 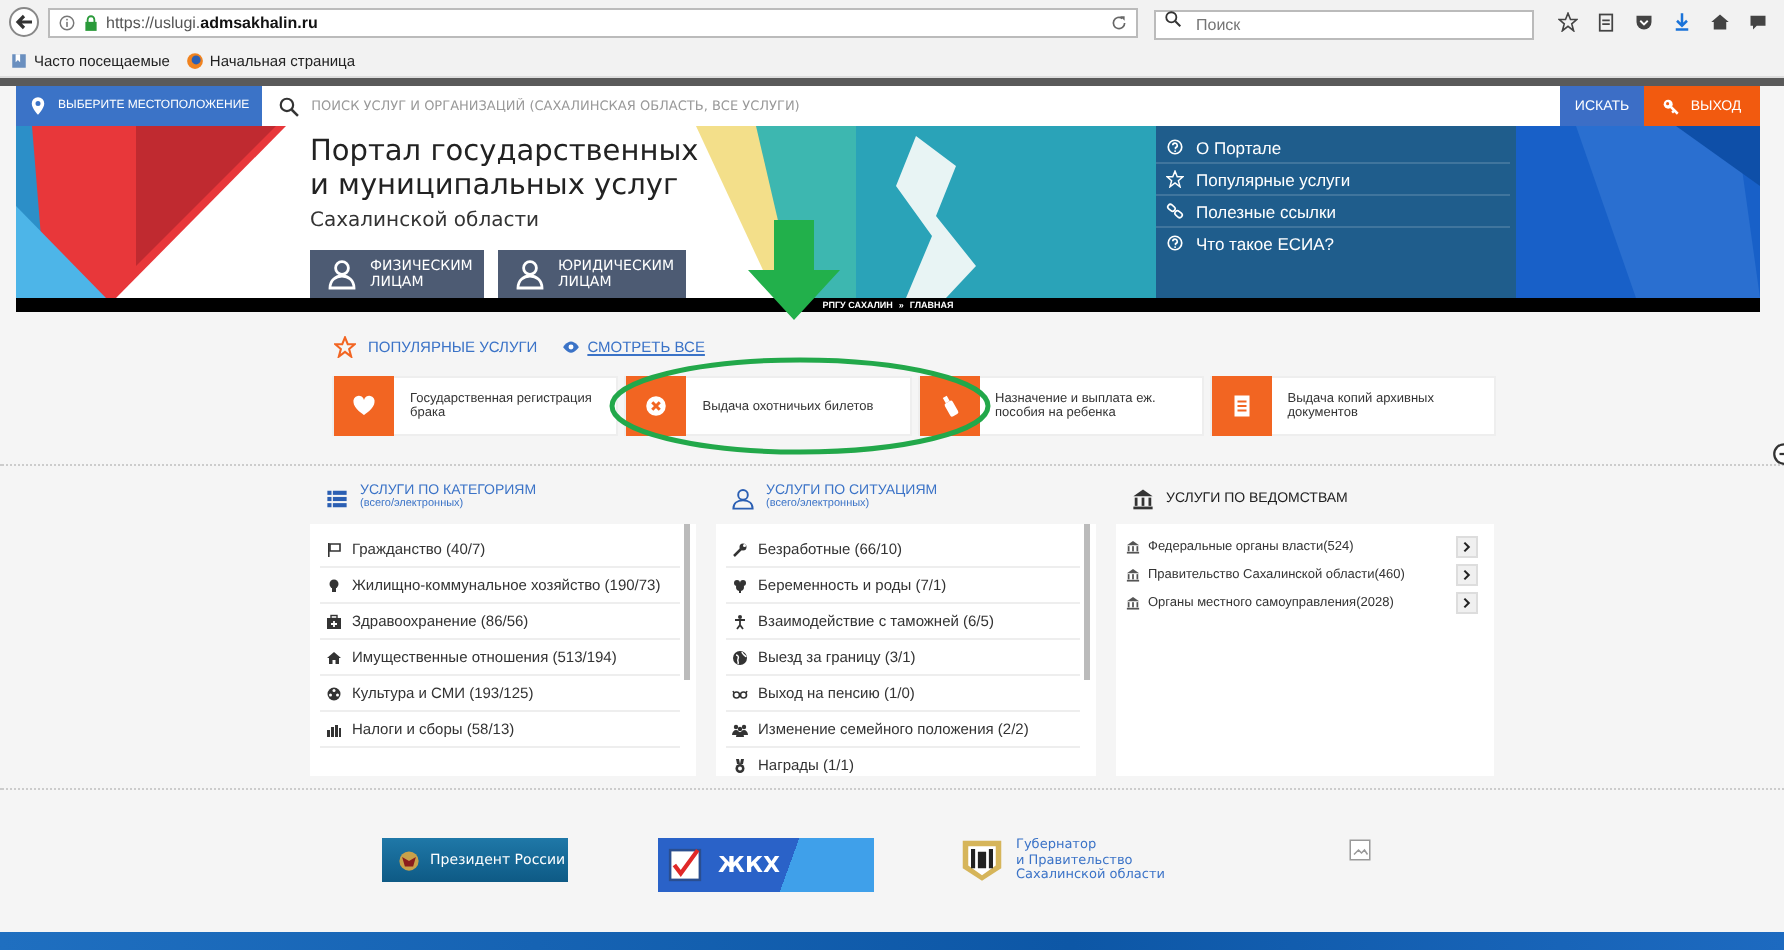 I want to click on chat-icon, so click(x=1758, y=22).